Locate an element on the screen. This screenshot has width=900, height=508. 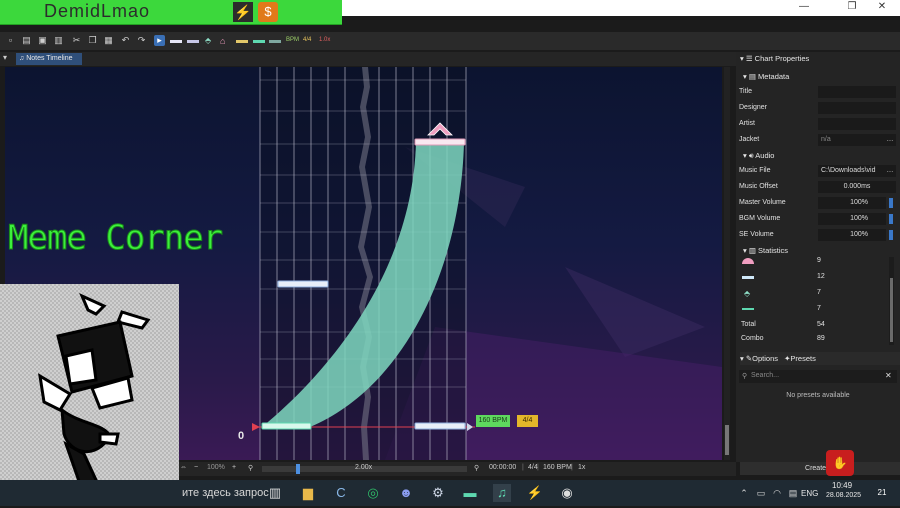
lightning-logo-icon: ⚡ is located at coordinates (243, 12).